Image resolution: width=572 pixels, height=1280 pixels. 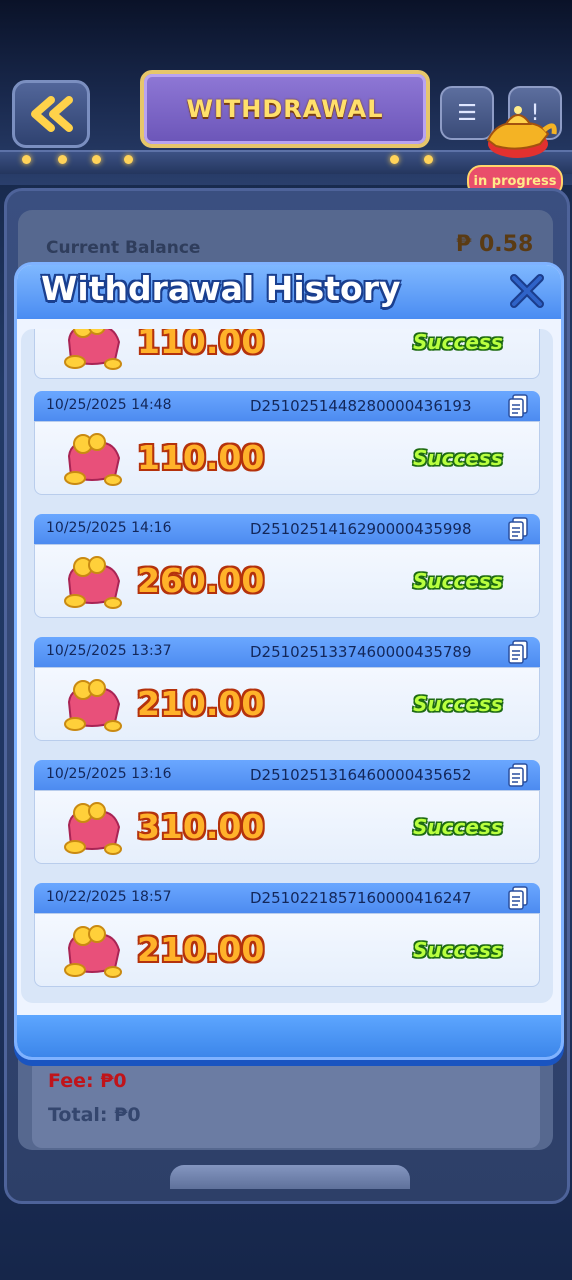 I want to click on record-id: D2510251416290000435998, so click(x=361, y=529).